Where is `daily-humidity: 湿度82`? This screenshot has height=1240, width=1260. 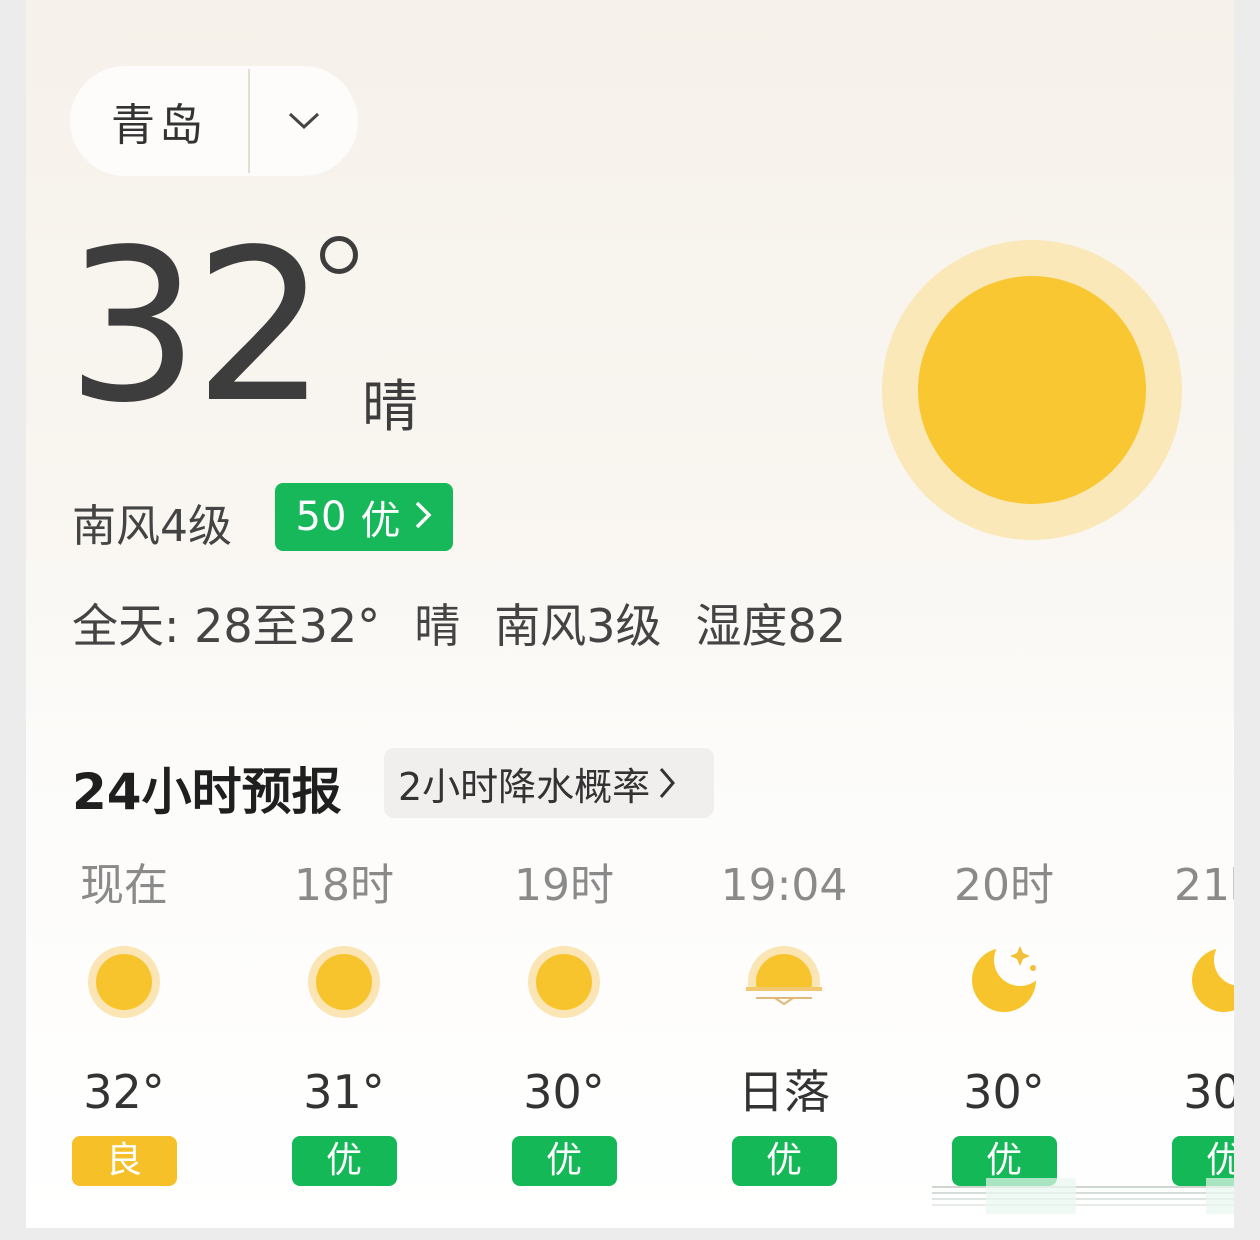 daily-humidity: 湿度82 is located at coordinates (771, 626).